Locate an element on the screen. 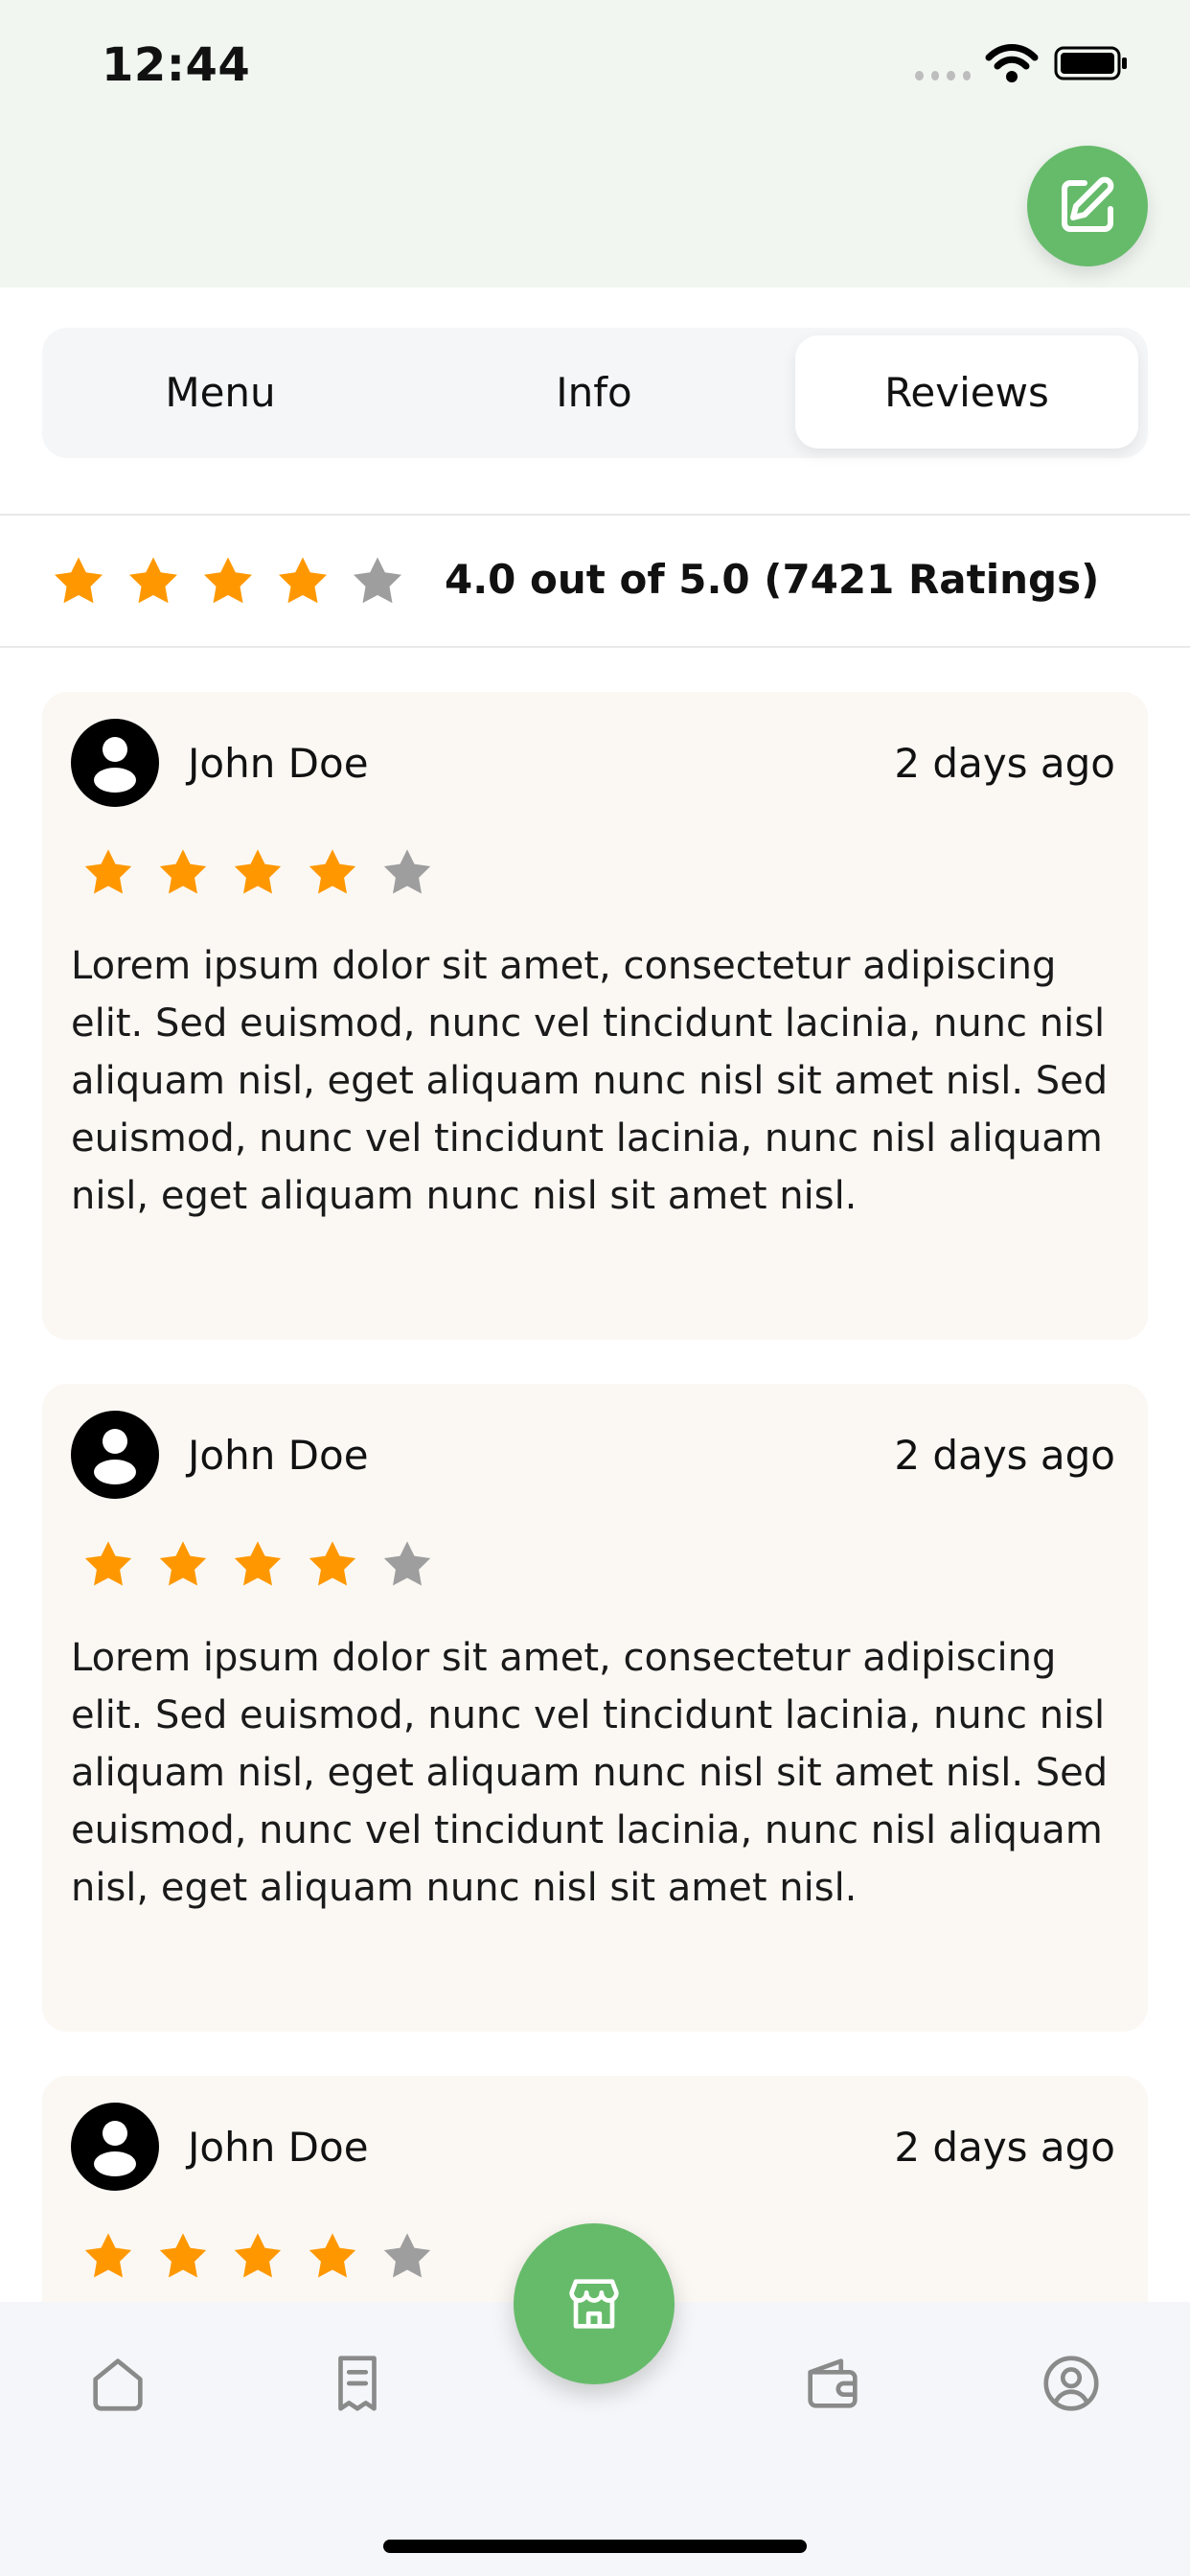 This screenshot has height=2576, width=1190. signal-icon is located at coordinates (943, 75).